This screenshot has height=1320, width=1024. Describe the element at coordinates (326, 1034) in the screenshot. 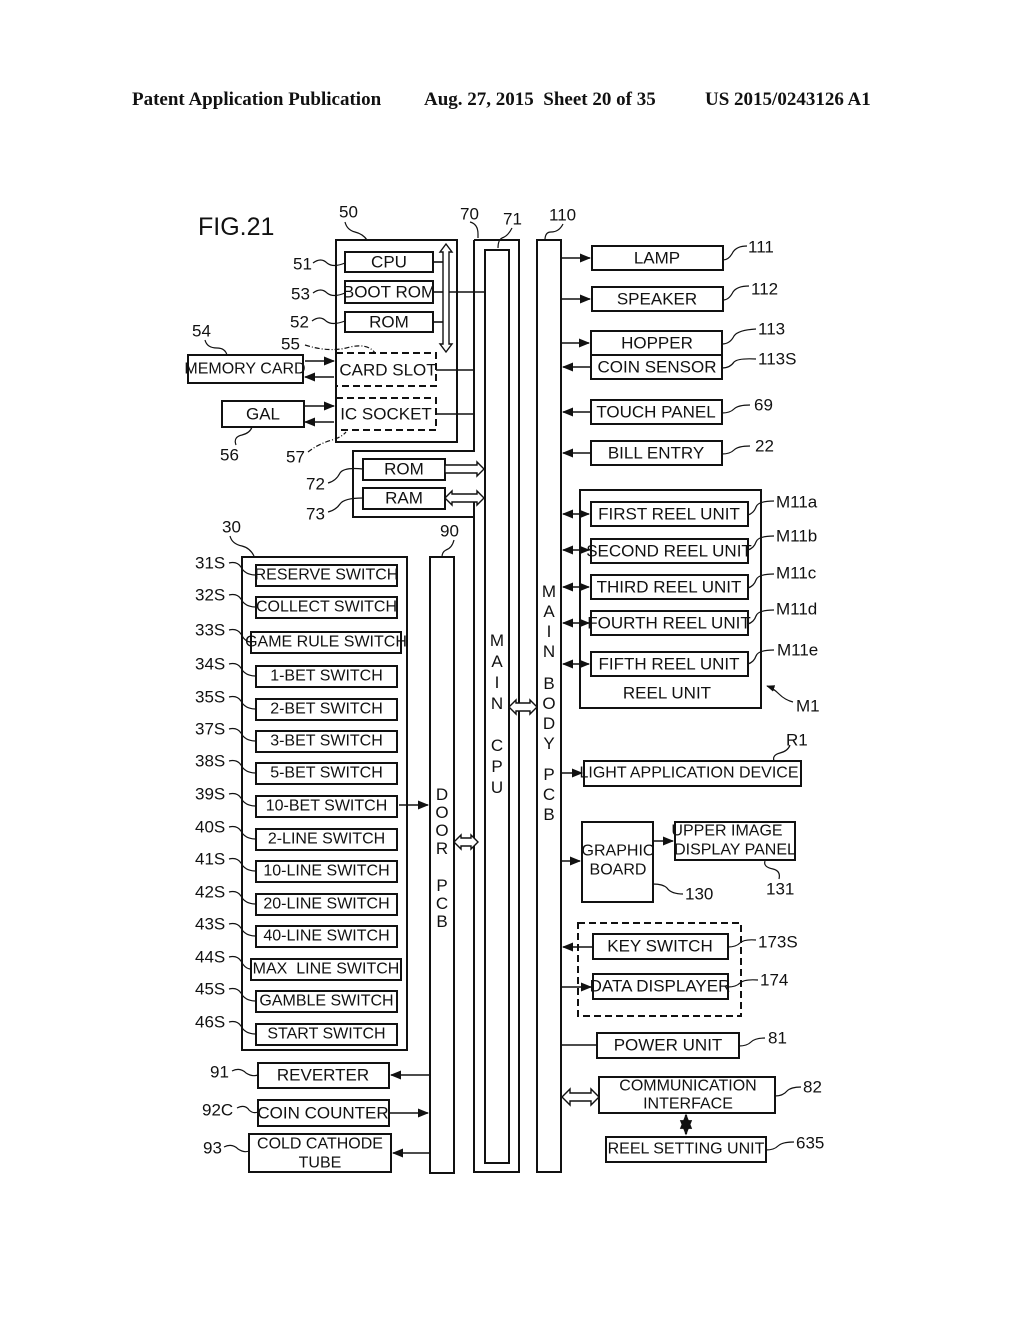

I see `switch-label: START SWITCH` at that location.